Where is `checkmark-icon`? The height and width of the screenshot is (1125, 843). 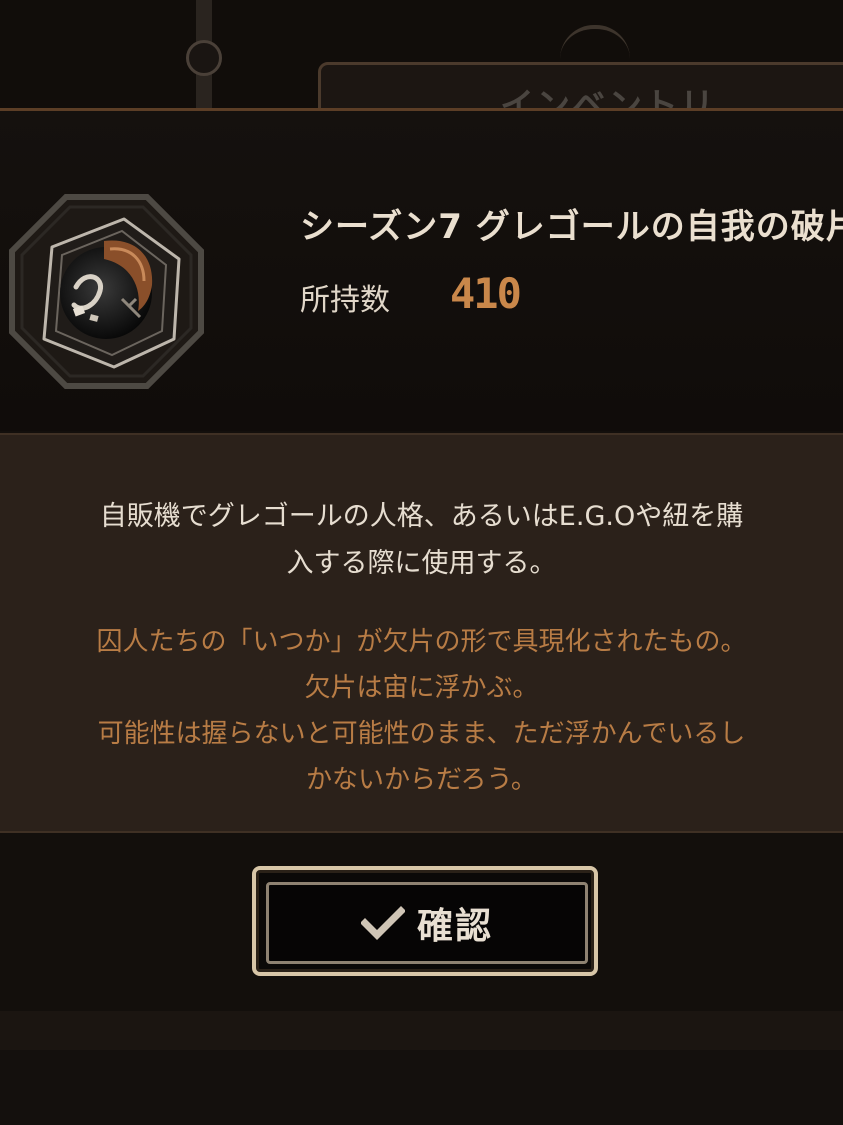 checkmark-icon is located at coordinates (382, 923).